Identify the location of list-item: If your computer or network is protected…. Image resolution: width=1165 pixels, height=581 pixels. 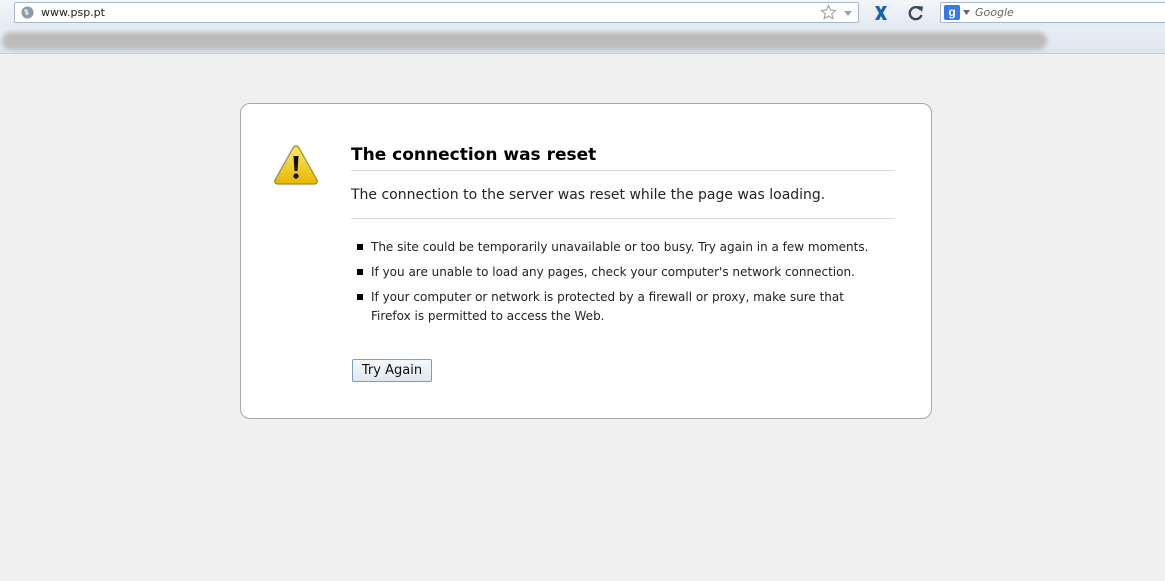
(611, 307).